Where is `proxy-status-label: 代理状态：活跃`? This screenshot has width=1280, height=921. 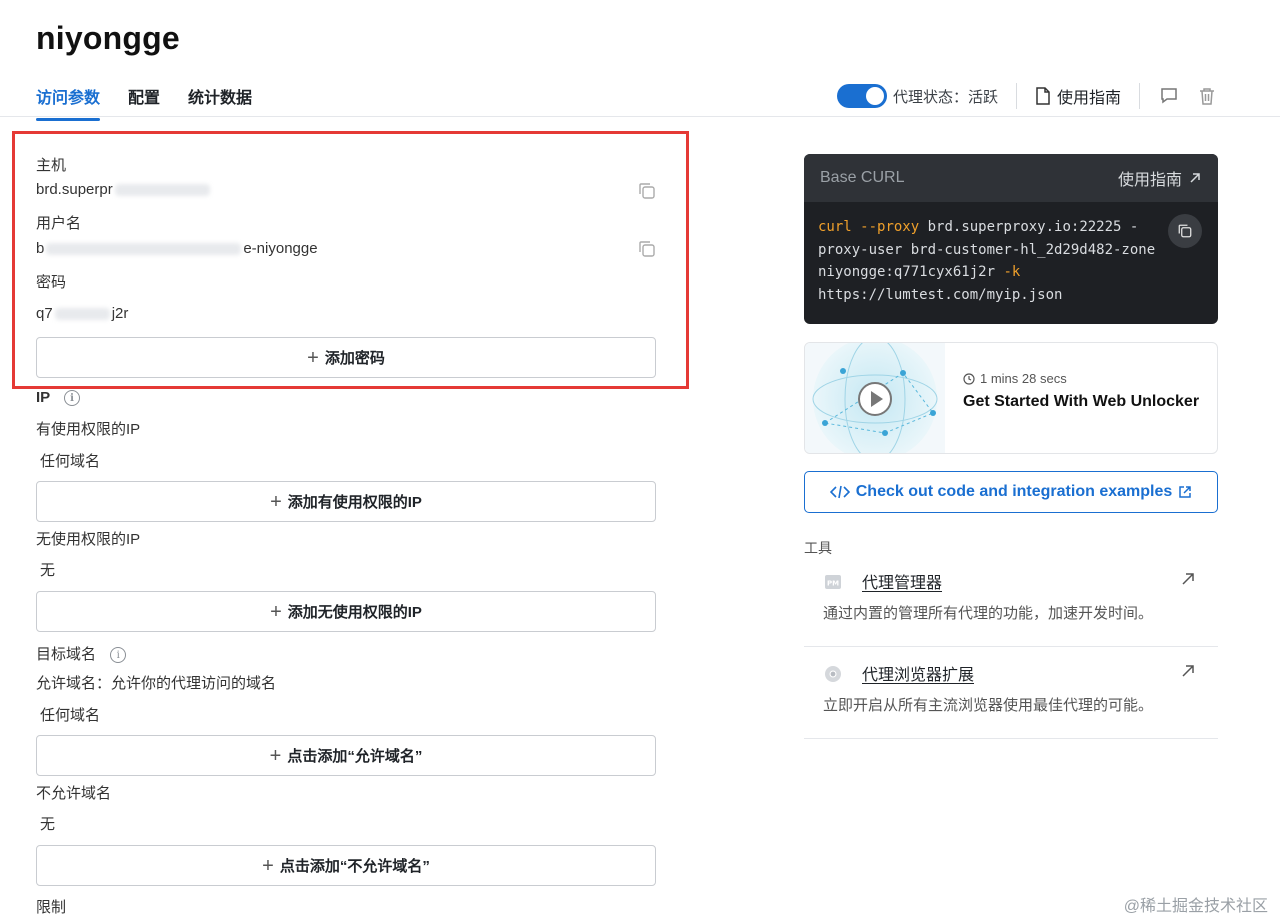 proxy-status-label: 代理状态：活跃 is located at coordinates (945, 97).